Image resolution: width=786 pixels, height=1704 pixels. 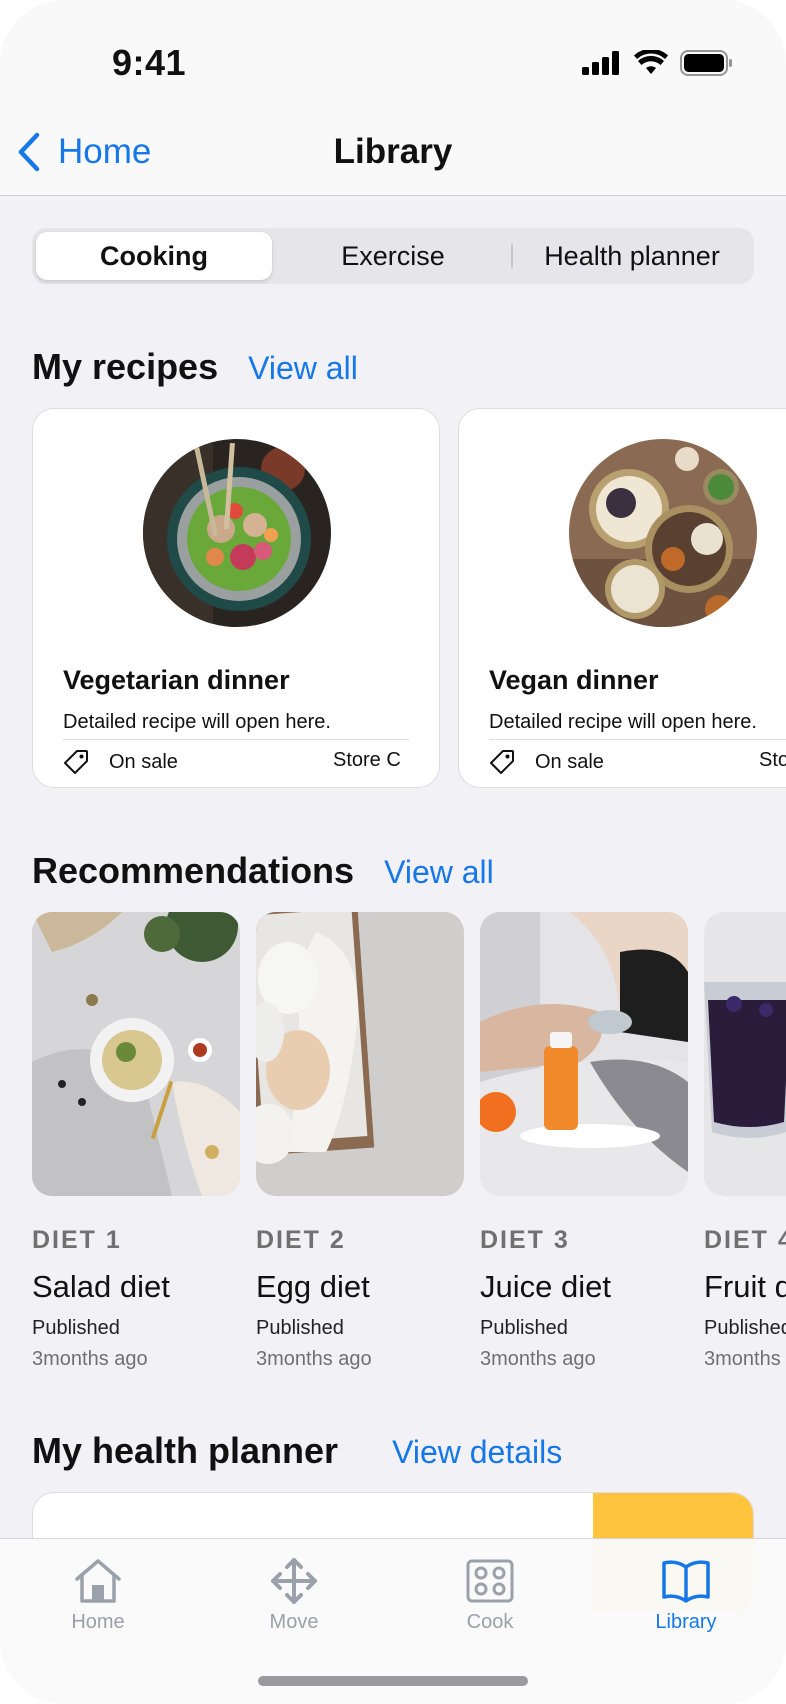 I want to click on status-icons, so click(x=658, y=63).